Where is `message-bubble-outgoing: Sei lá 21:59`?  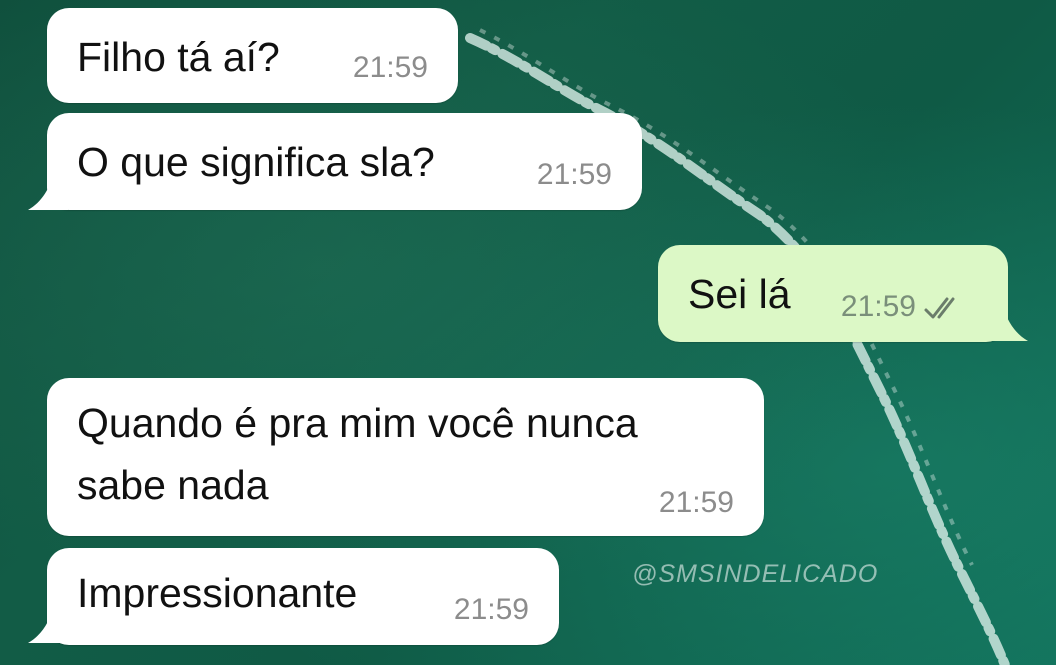 message-bubble-outgoing: Sei lá 21:59 is located at coordinates (833, 293).